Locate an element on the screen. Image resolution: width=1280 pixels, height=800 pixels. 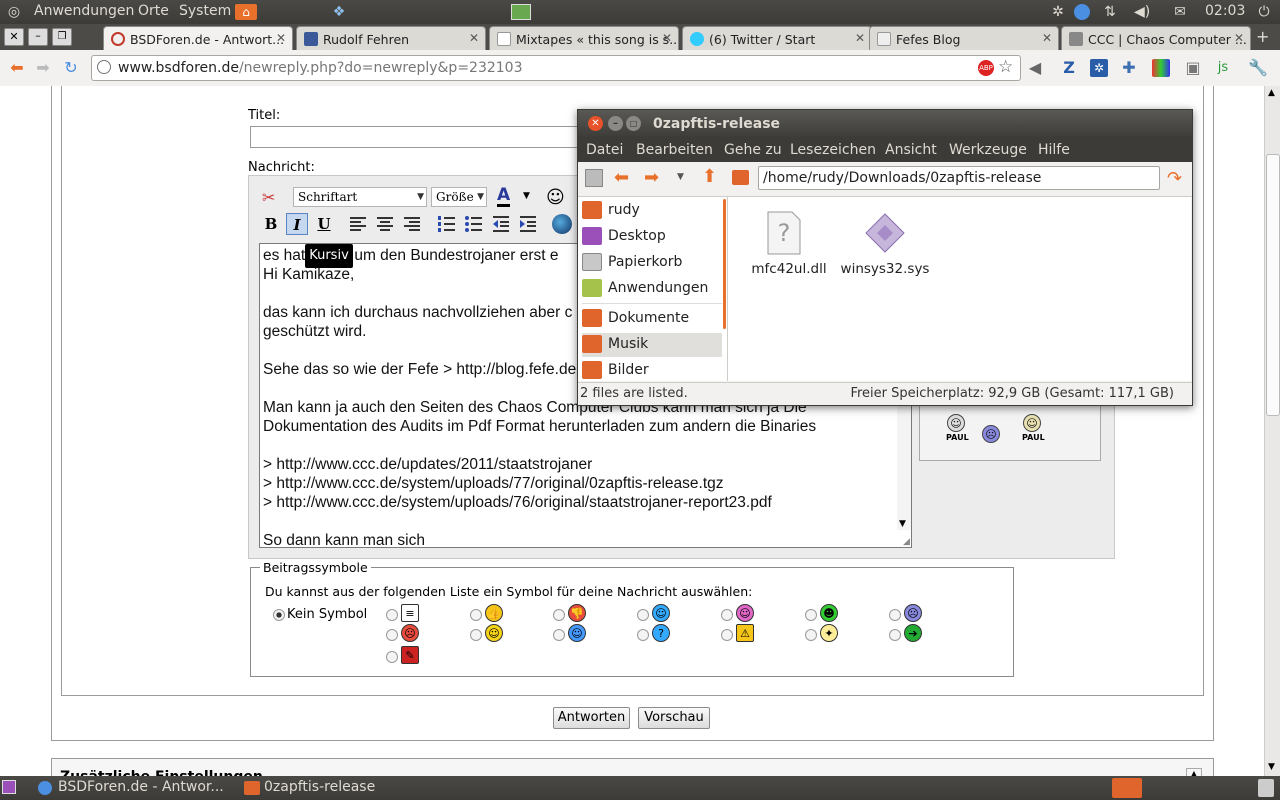
sidebar-item-music: Musik is located at coordinates (652, 345).